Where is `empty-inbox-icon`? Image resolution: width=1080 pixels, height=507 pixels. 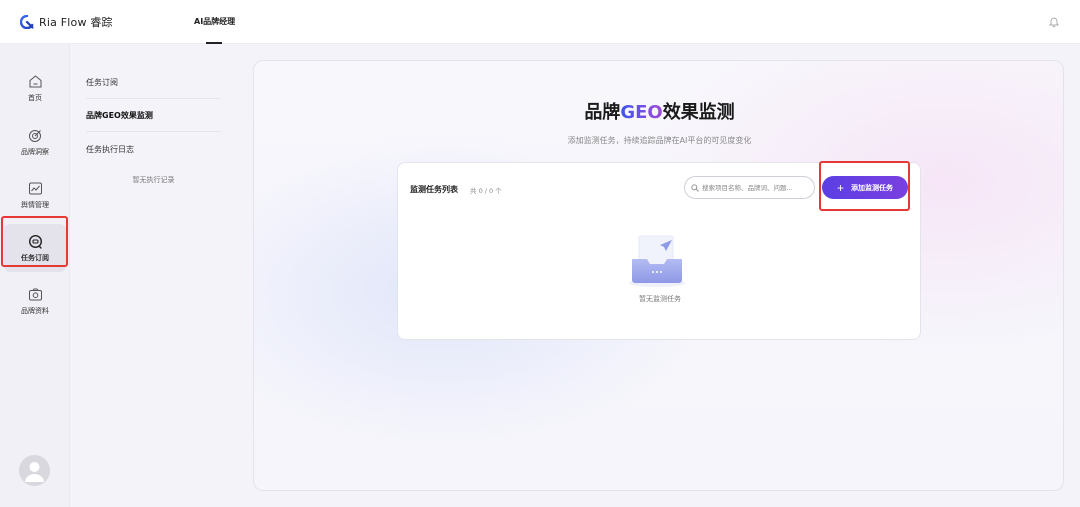
empty-inbox-icon is located at coordinates (657, 261).